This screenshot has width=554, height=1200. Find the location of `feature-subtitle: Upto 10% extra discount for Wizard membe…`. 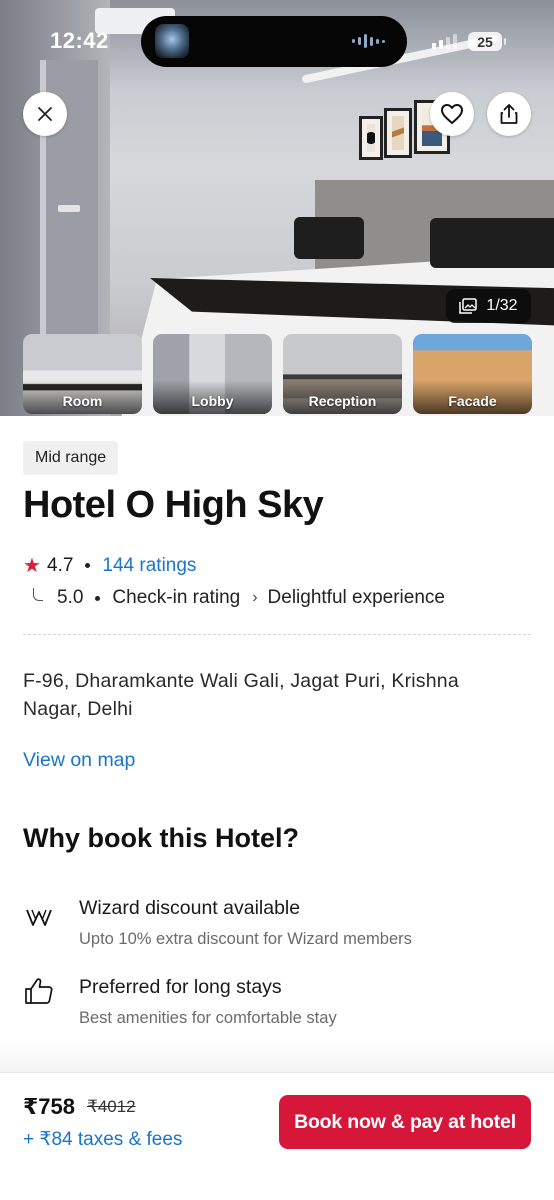

feature-subtitle: Upto 10% extra discount for Wizard membe… is located at coordinates (245, 939).